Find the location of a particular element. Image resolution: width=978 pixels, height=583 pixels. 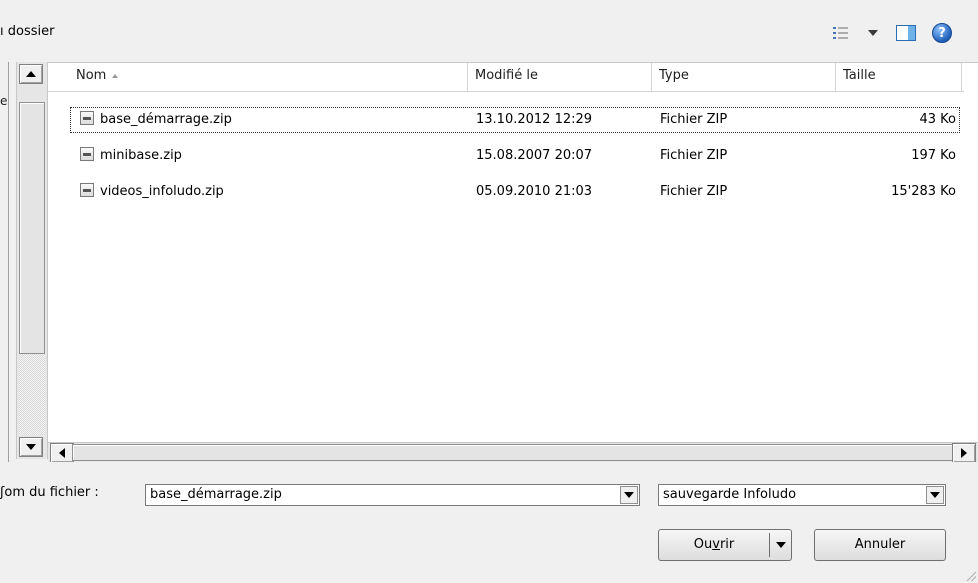

file-name: base_démarrage.zip is located at coordinates (156, 120).